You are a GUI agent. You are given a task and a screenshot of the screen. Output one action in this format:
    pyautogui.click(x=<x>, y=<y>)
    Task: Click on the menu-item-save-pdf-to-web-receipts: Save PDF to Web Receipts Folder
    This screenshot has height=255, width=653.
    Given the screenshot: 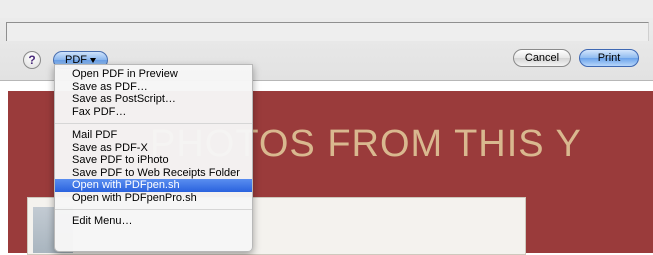 What is the action you would take?
    pyautogui.click(x=153, y=173)
    